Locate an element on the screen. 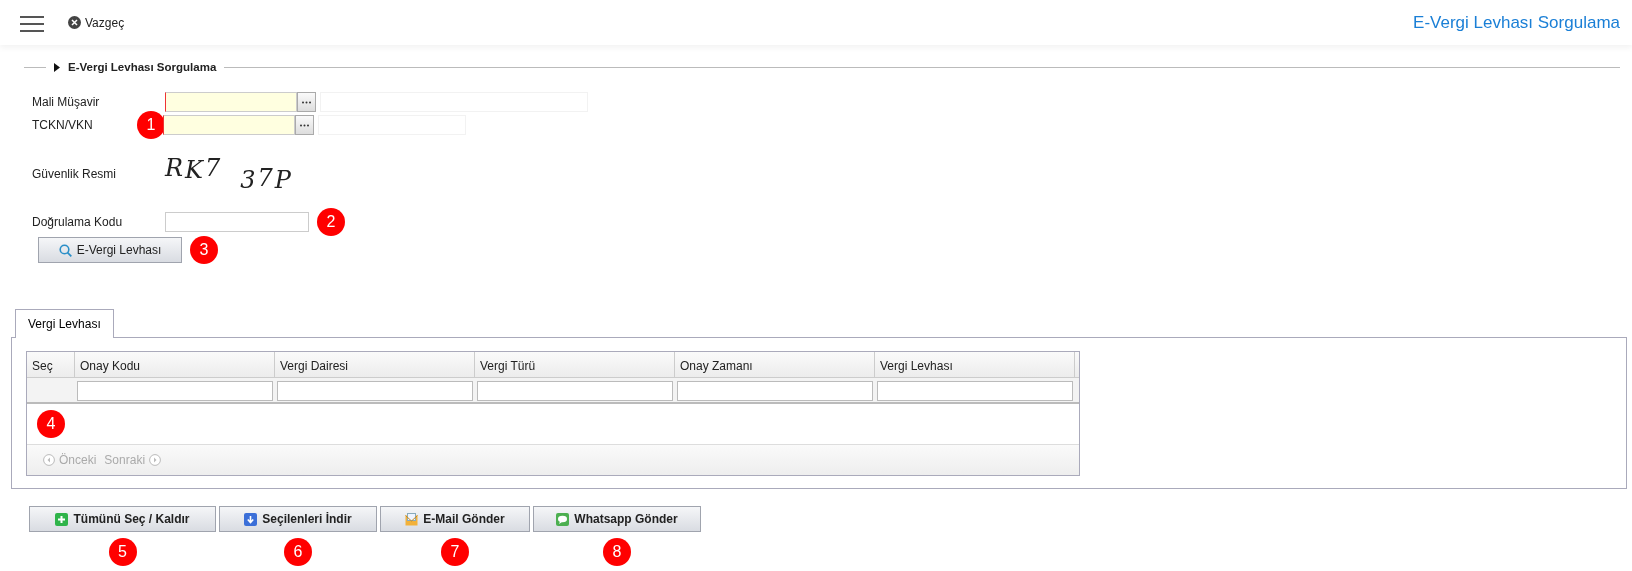 Image resolution: width=1632 pixels, height=571 pixels. field-label: TCKN/VKN is located at coordinates (63, 125).